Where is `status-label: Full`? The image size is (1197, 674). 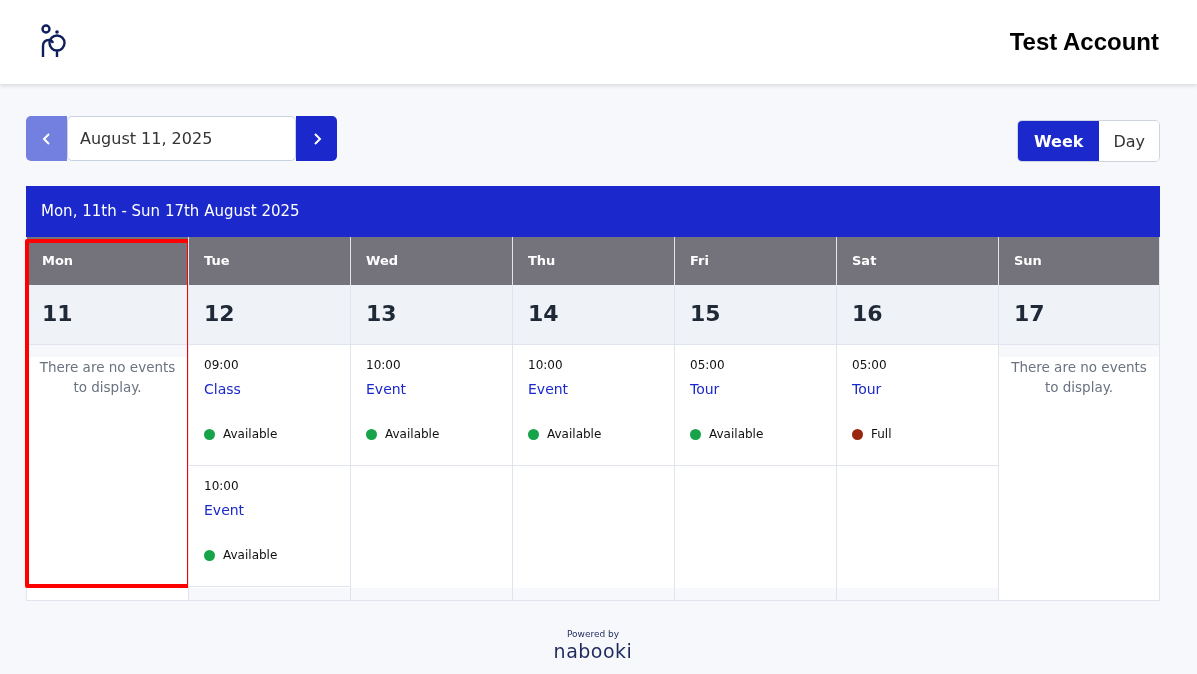
status-label: Full is located at coordinates (881, 434).